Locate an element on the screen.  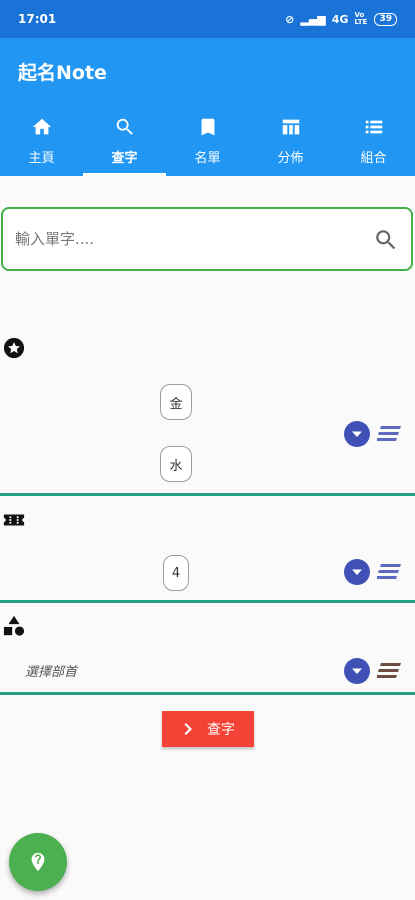
tab-home: 主頁 is located at coordinates (41, 141).